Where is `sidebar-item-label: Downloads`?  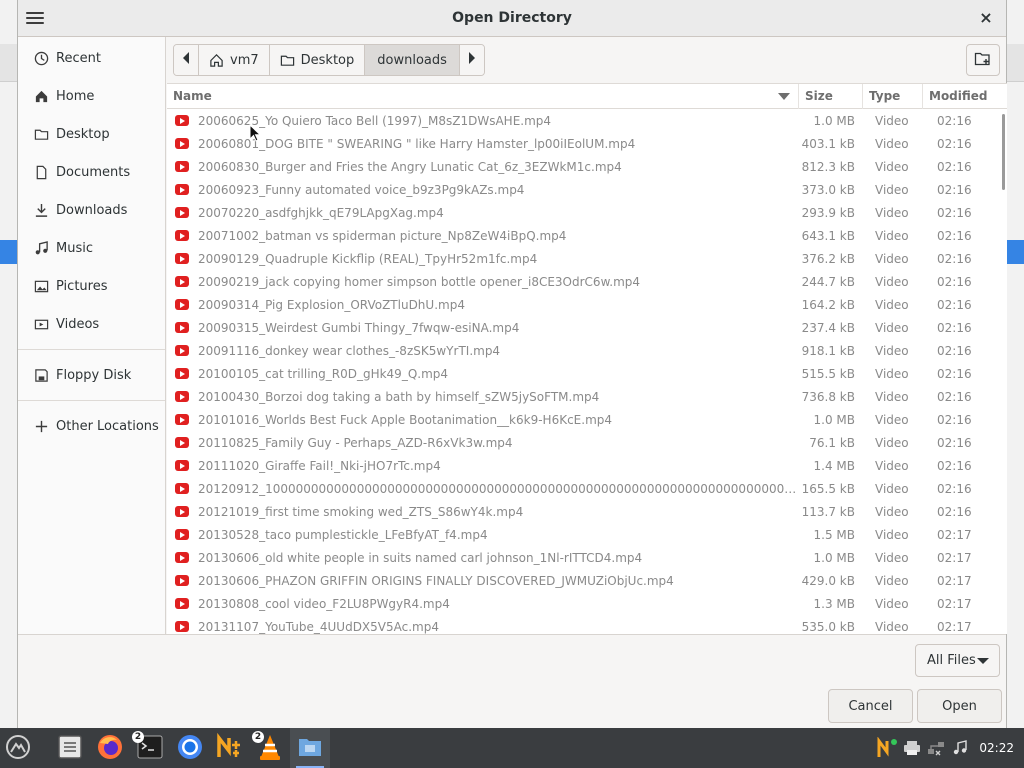
sidebar-item-label: Downloads is located at coordinates (92, 210).